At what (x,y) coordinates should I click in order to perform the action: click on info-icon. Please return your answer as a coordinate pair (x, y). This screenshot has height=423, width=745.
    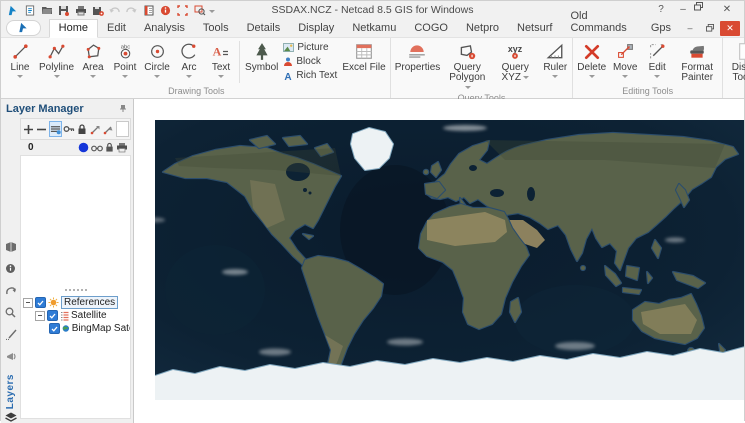
    Looking at the image, I should click on (165, 10).